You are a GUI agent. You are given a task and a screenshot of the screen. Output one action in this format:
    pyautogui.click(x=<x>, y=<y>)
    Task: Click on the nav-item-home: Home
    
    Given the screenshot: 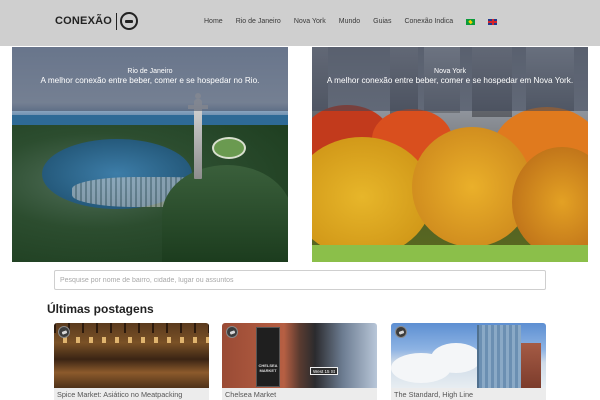 What is the action you would take?
    pyautogui.click(x=213, y=21)
    